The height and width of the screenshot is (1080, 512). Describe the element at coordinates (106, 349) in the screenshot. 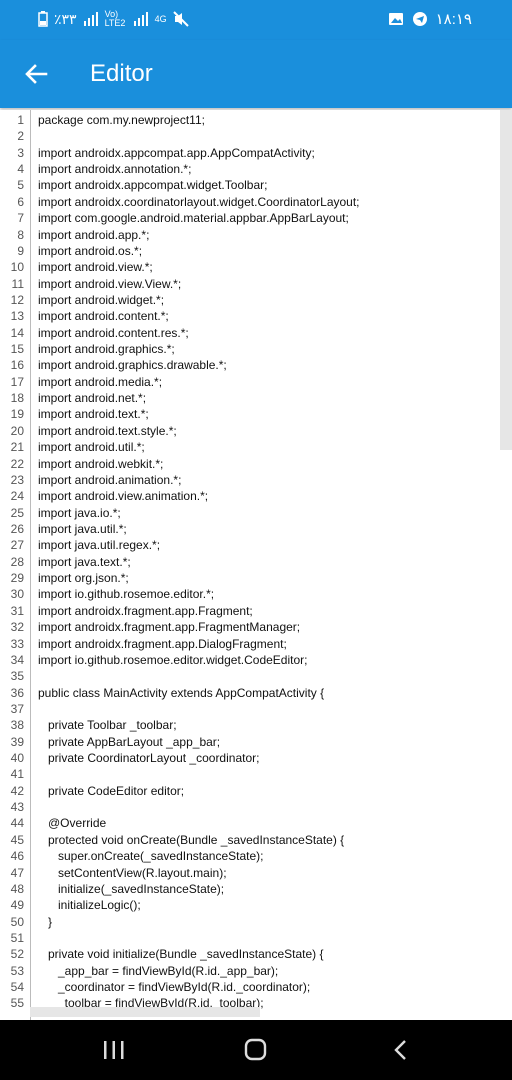

I see `line-code: import android.graphics.*;` at that location.